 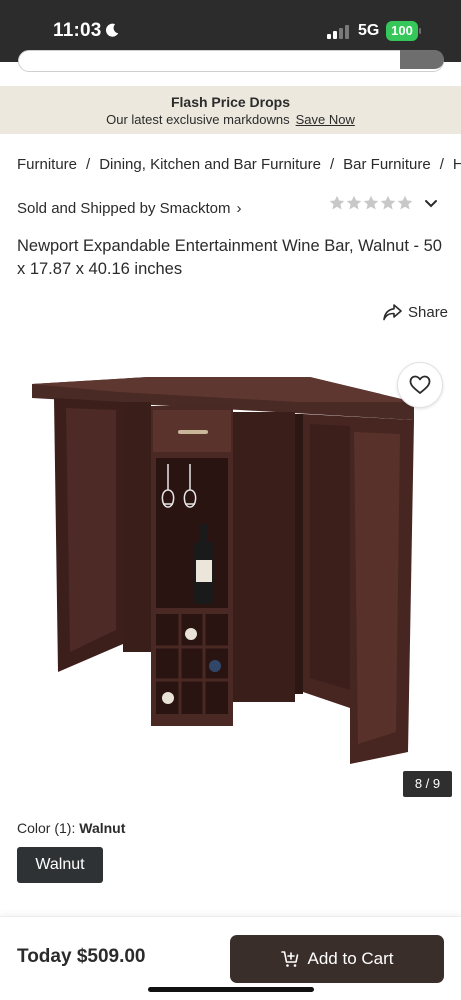 What do you see at coordinates (422, 59) in the screenshot?
I see `search-button` at bounding box center [422, 59].